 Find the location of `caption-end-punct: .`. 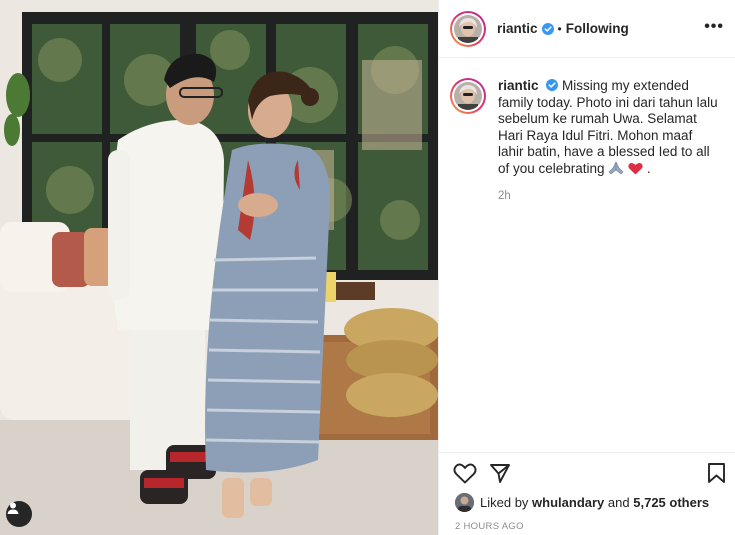

caption-end-punct: . is located at coordinates (648, 168).